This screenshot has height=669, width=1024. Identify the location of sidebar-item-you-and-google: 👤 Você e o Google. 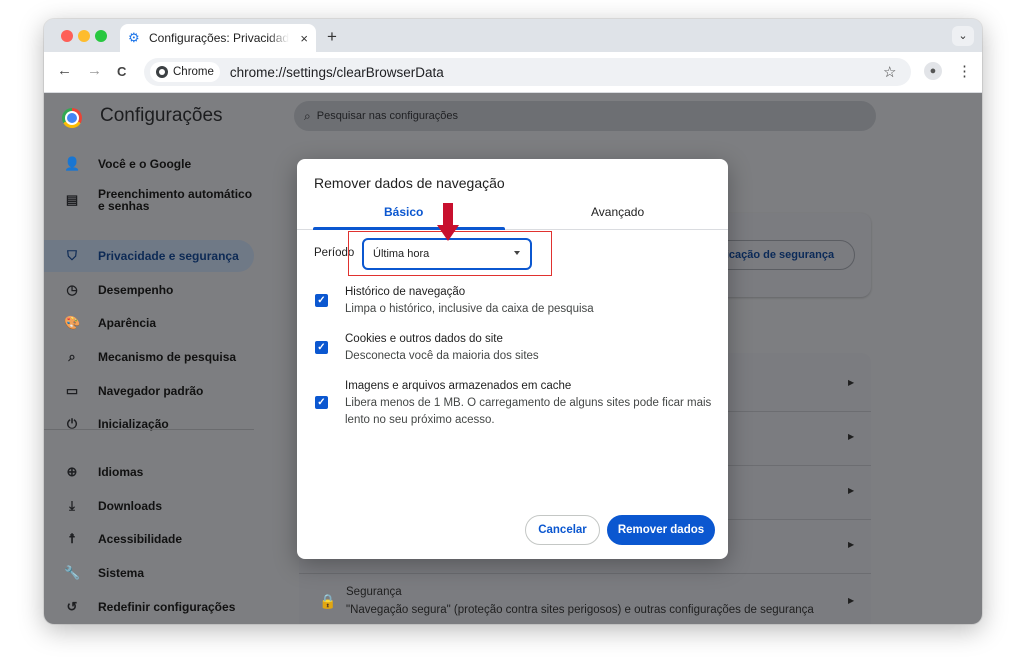
(149, 164).